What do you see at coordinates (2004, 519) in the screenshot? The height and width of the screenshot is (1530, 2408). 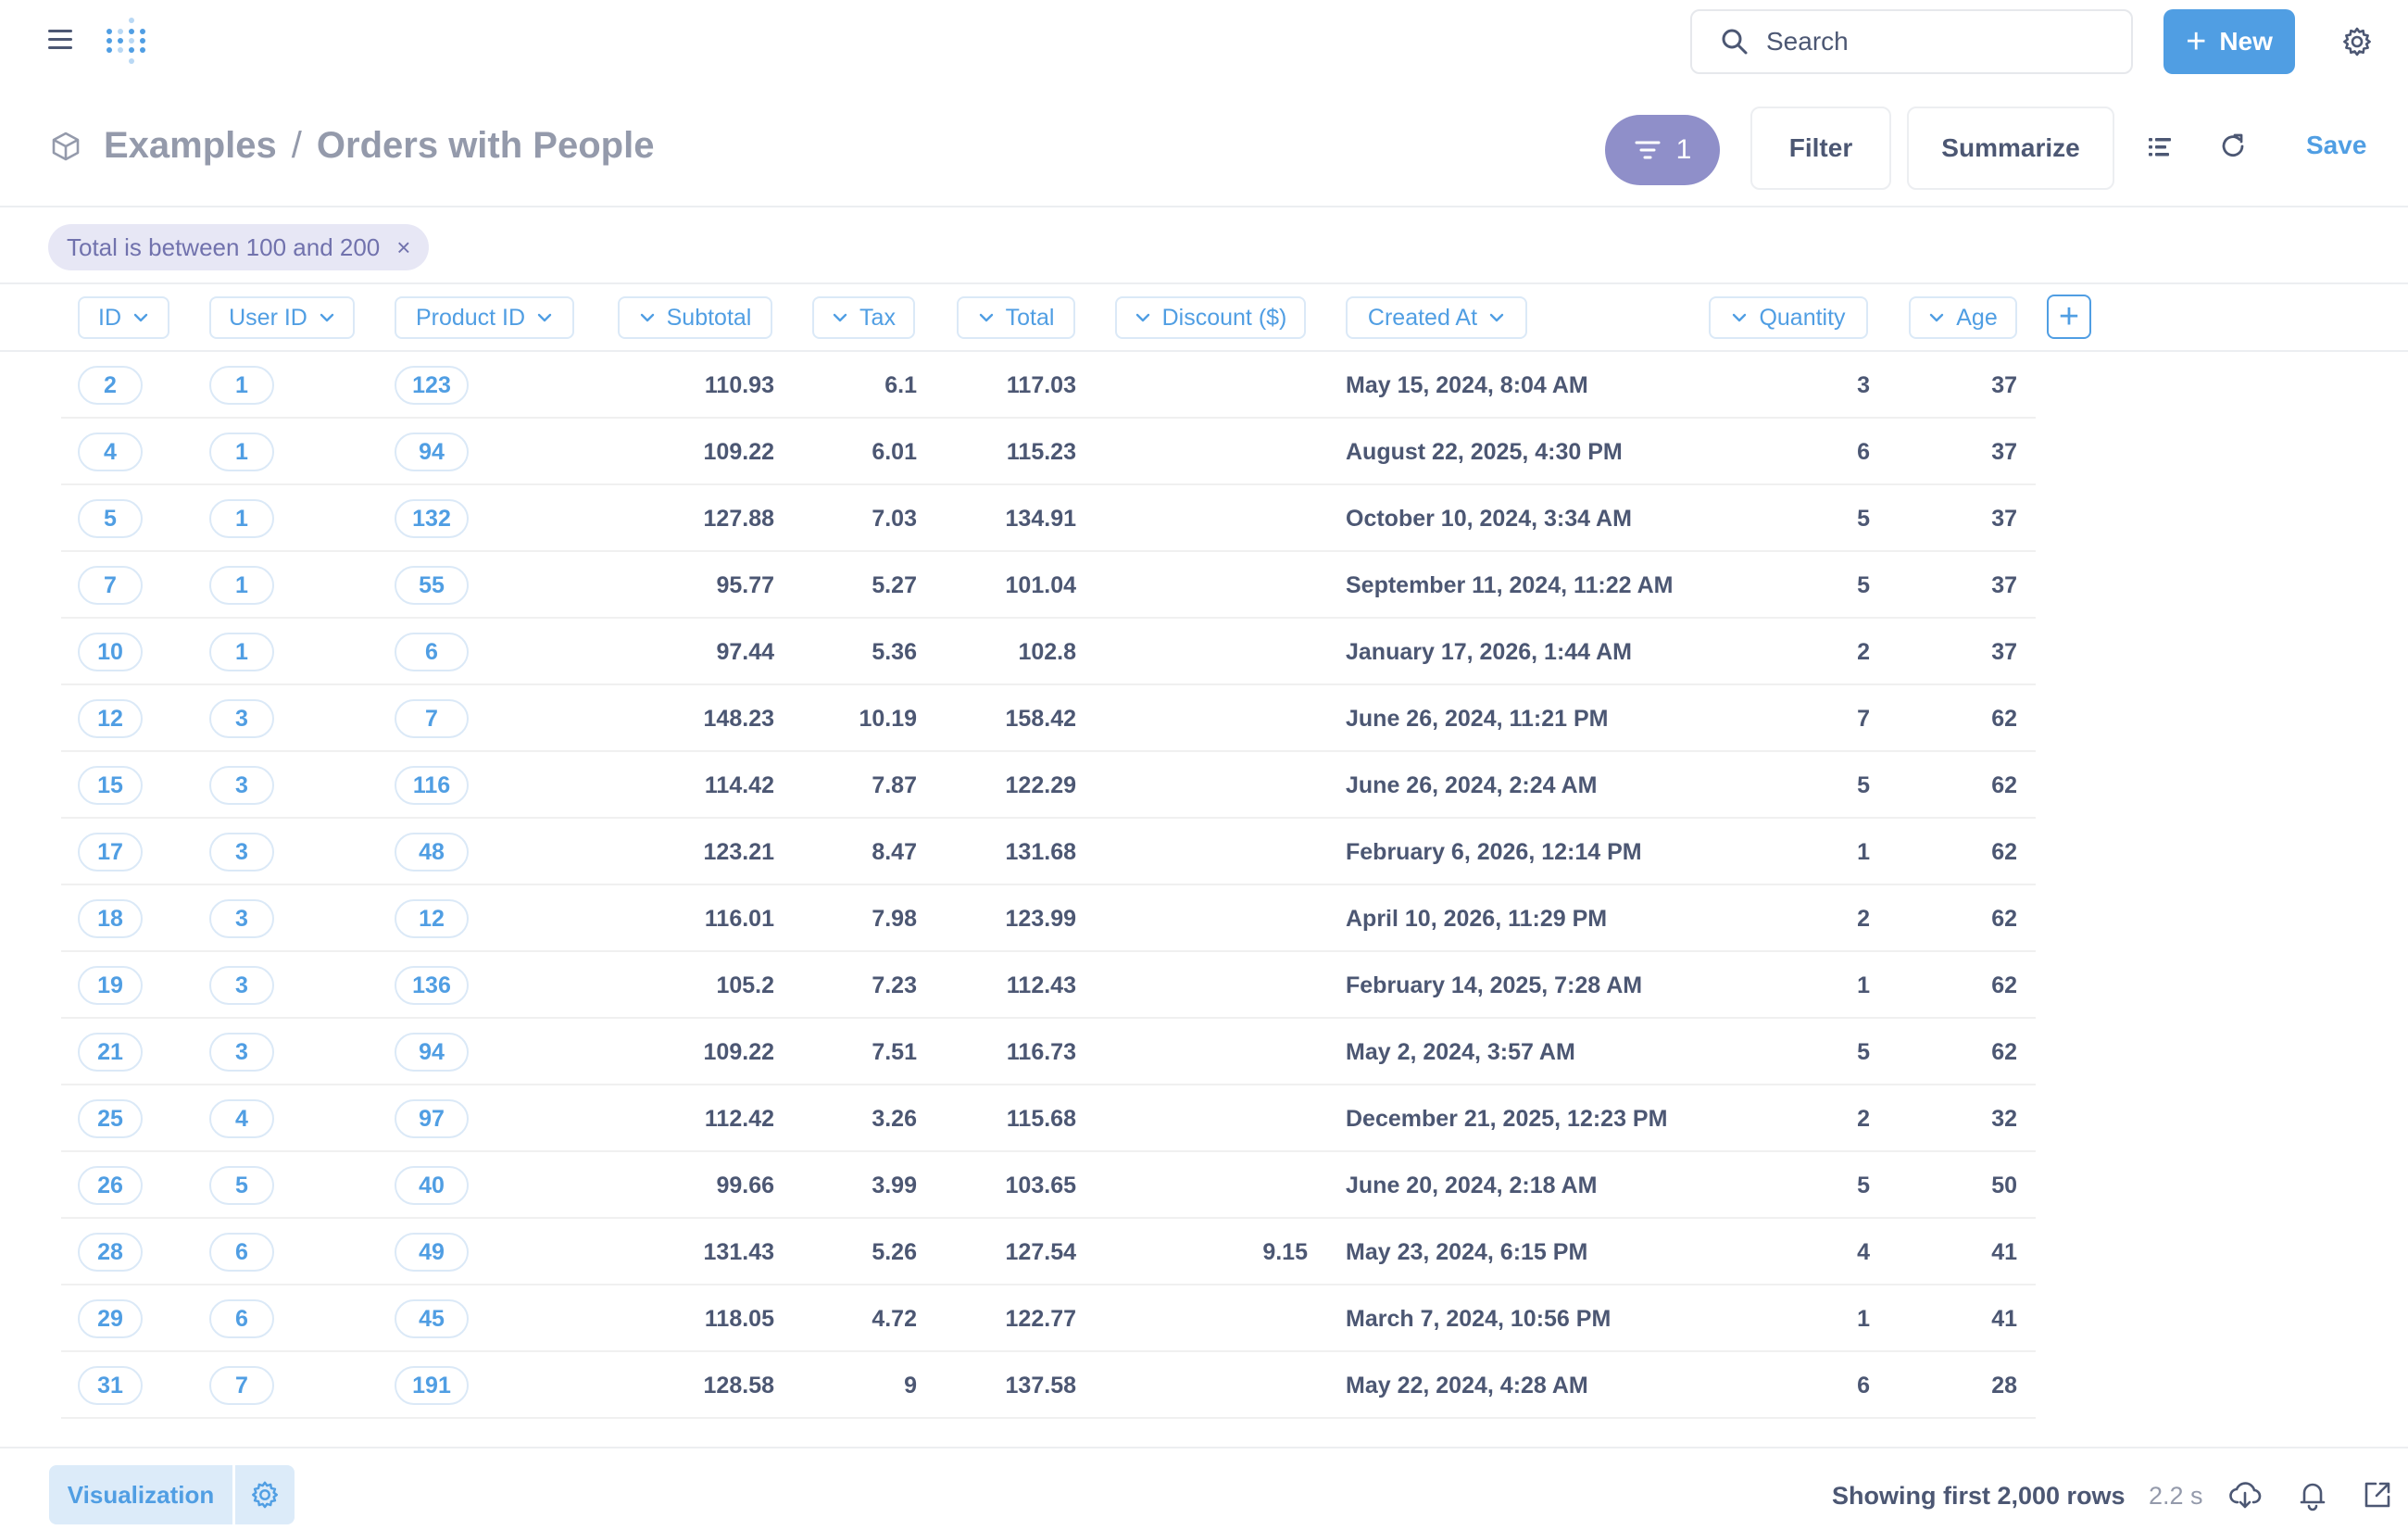 I see `cell-age: 37` at bounding box center [2004, 519].